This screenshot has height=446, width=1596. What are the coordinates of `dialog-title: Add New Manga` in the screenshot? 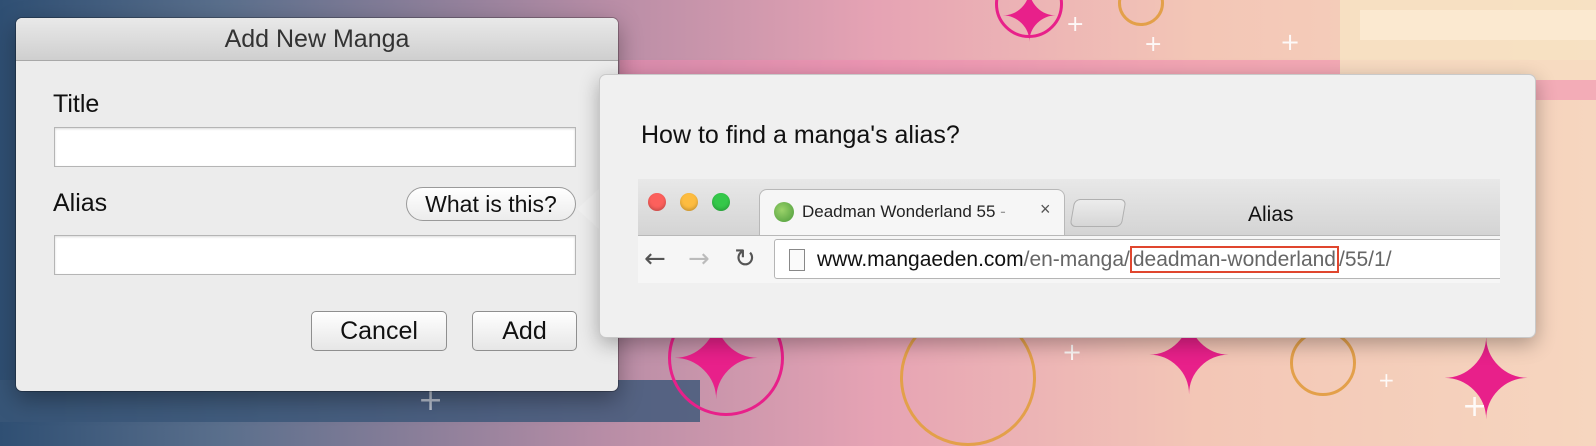 It's located at (317, 39).